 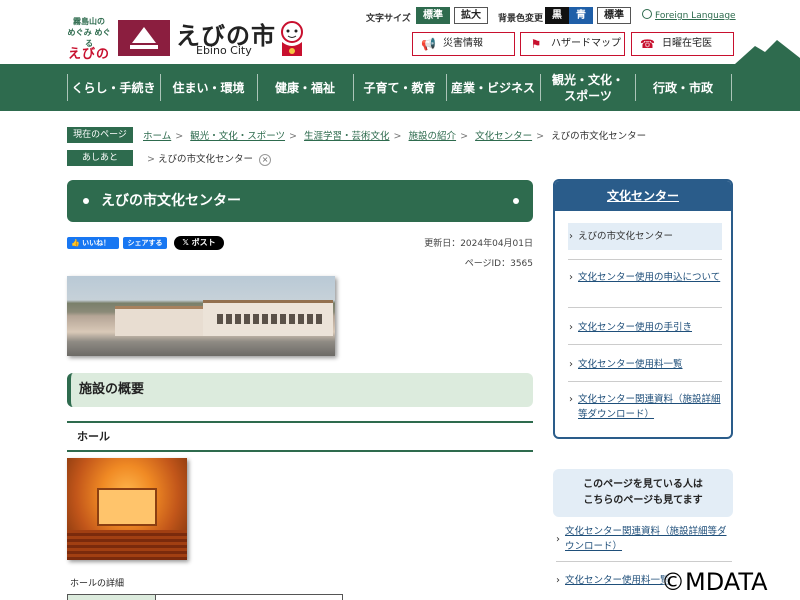 I want to click on nav-item-health: 健康・福祉, so click(x=305, y=87).